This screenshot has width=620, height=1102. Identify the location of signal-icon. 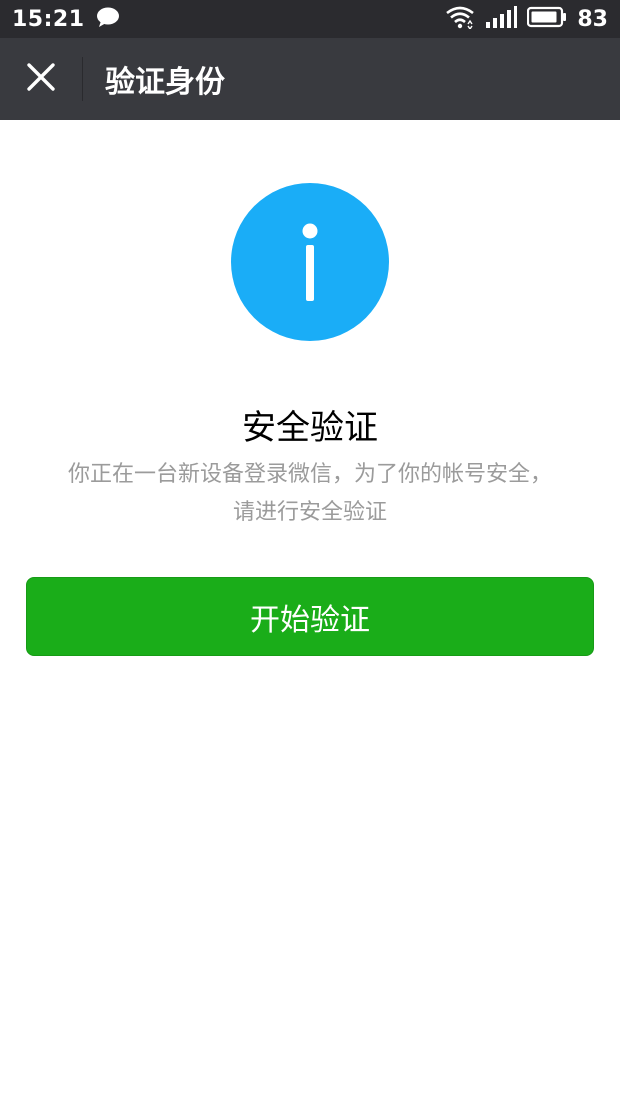
(501, 19).